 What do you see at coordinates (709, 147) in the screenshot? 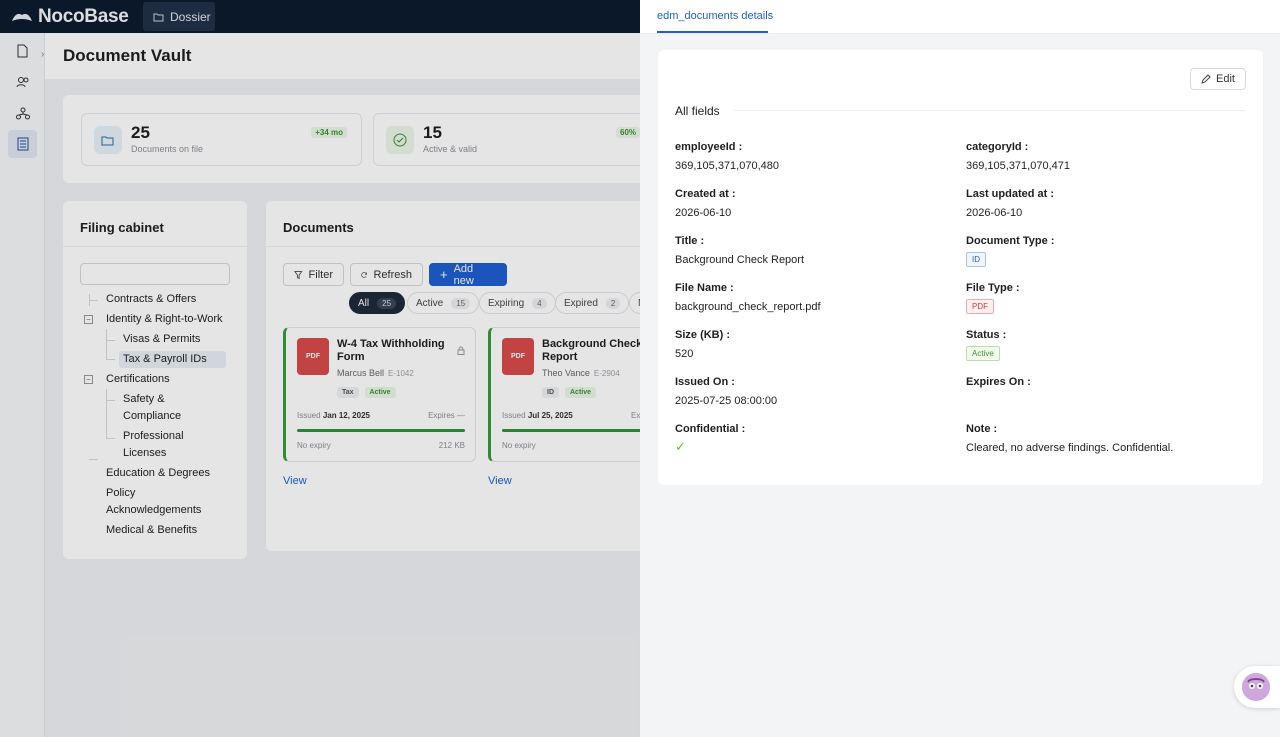
I see `field-label-employee: employeeId :` at bounding box center [709, 147].